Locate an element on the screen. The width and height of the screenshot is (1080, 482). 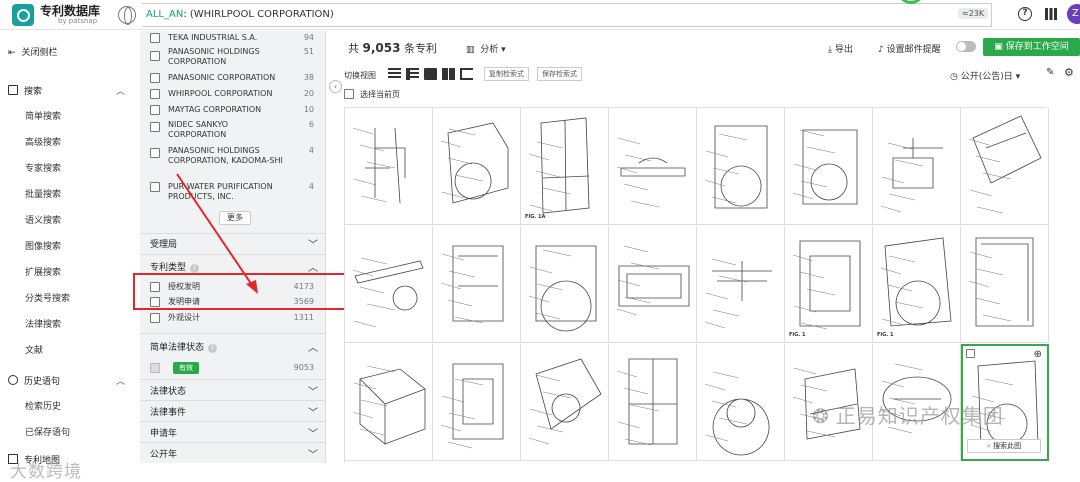
sort-clock-icon: ◷ is located at coordinates (954, 77).